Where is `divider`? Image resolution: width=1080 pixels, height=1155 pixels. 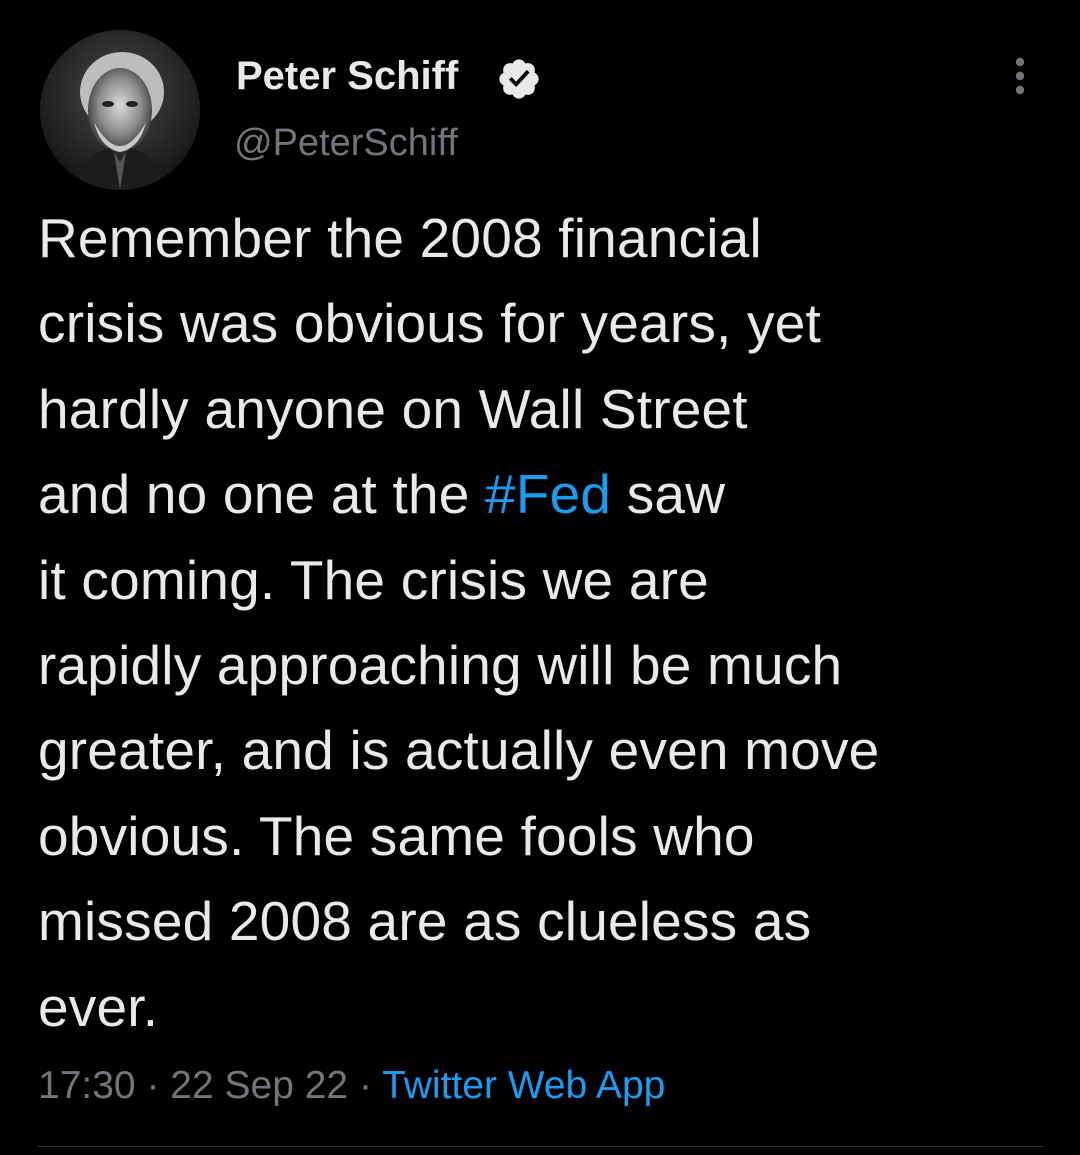 divider is located at coordinates (541, 1146).